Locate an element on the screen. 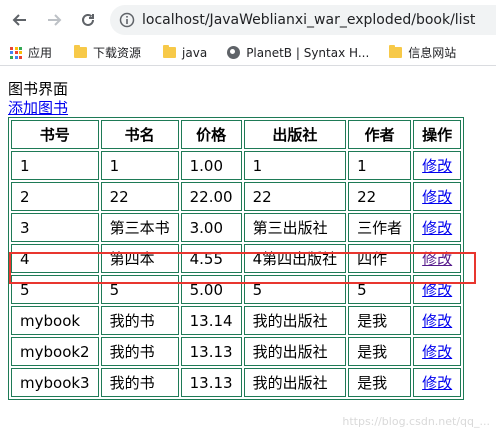 The width and height of the screenshot is (496, 432). cell-book-id: mybook2 is located at coordinates (55, 351).